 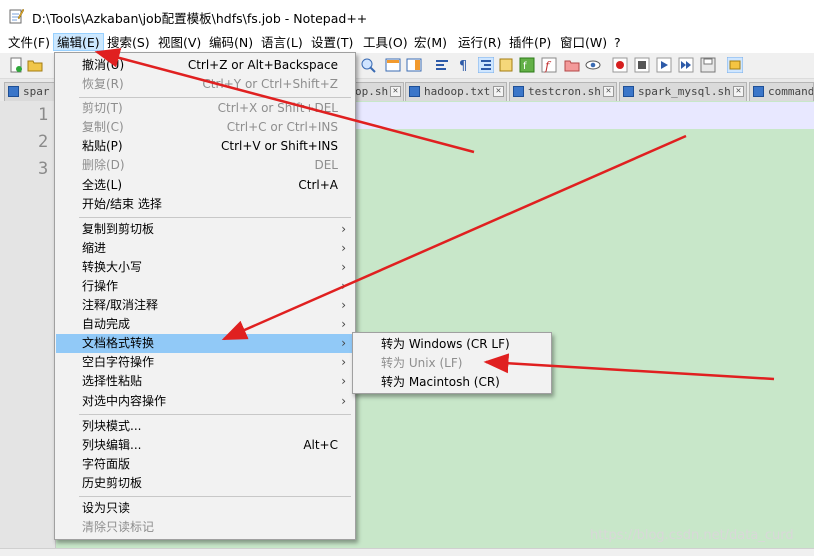 What do you see at coordinates (692, 535) in the screenshot?
I see `watermark-text: https://blog.csdn.net/data_curd` at bounding box center [692, 535].